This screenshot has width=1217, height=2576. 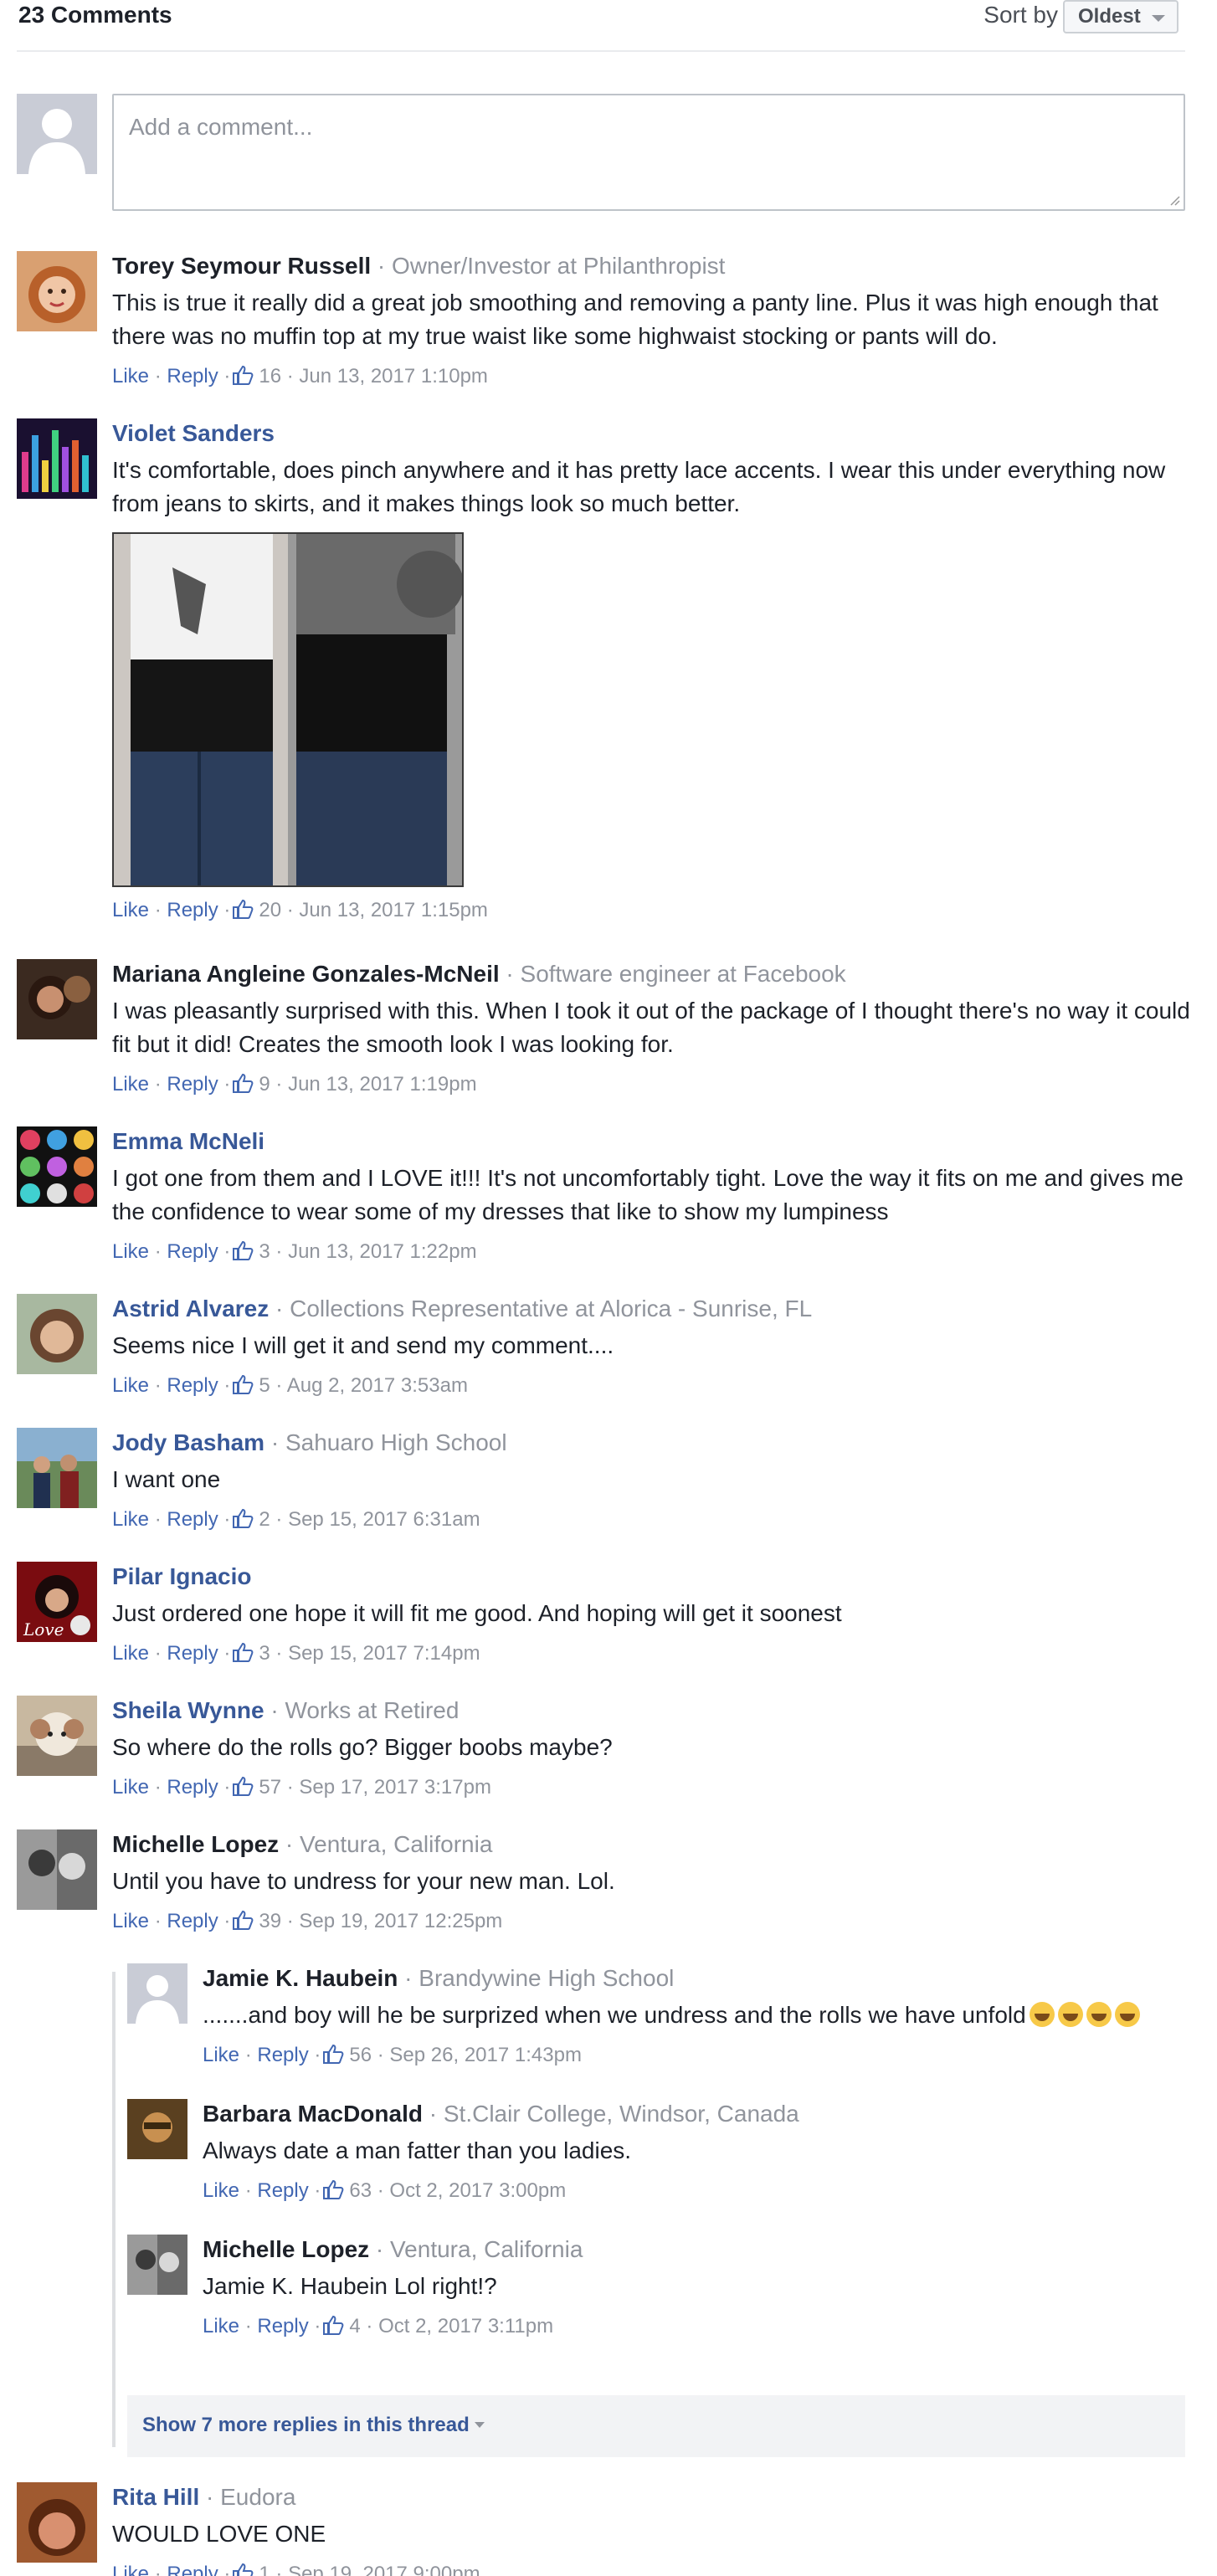 I want to click on timestamp: Jun 13, 2017 1:19pm, so click(x=382, y=1084).